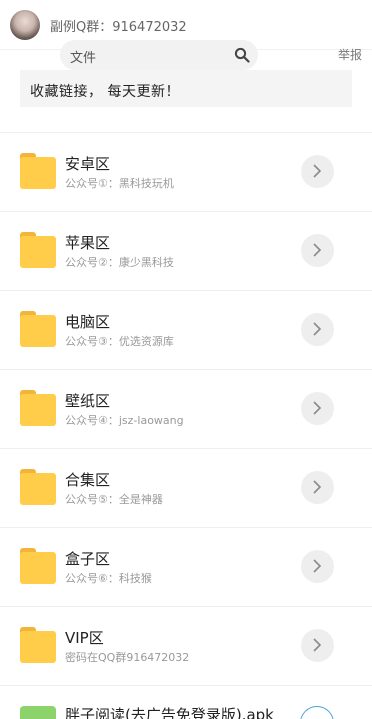 The image size is (372, 719). What do you see at coordinates (118, 27) in the screenshot?
I see `page-title: 副例Q群：916472032` at bounding box center [118, 27].